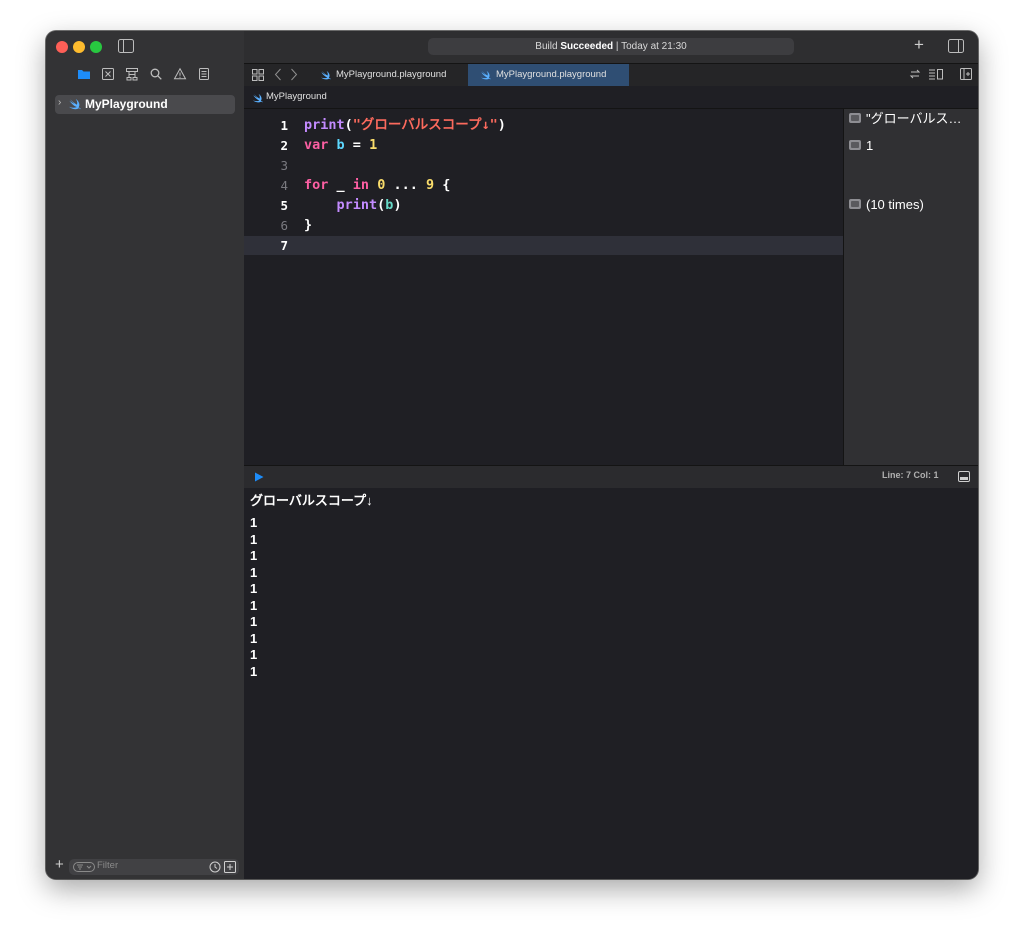 Image resolution: width=1024 pixels, height=939 pixels. I want to click on filter-options-icon, so click(84, 867).